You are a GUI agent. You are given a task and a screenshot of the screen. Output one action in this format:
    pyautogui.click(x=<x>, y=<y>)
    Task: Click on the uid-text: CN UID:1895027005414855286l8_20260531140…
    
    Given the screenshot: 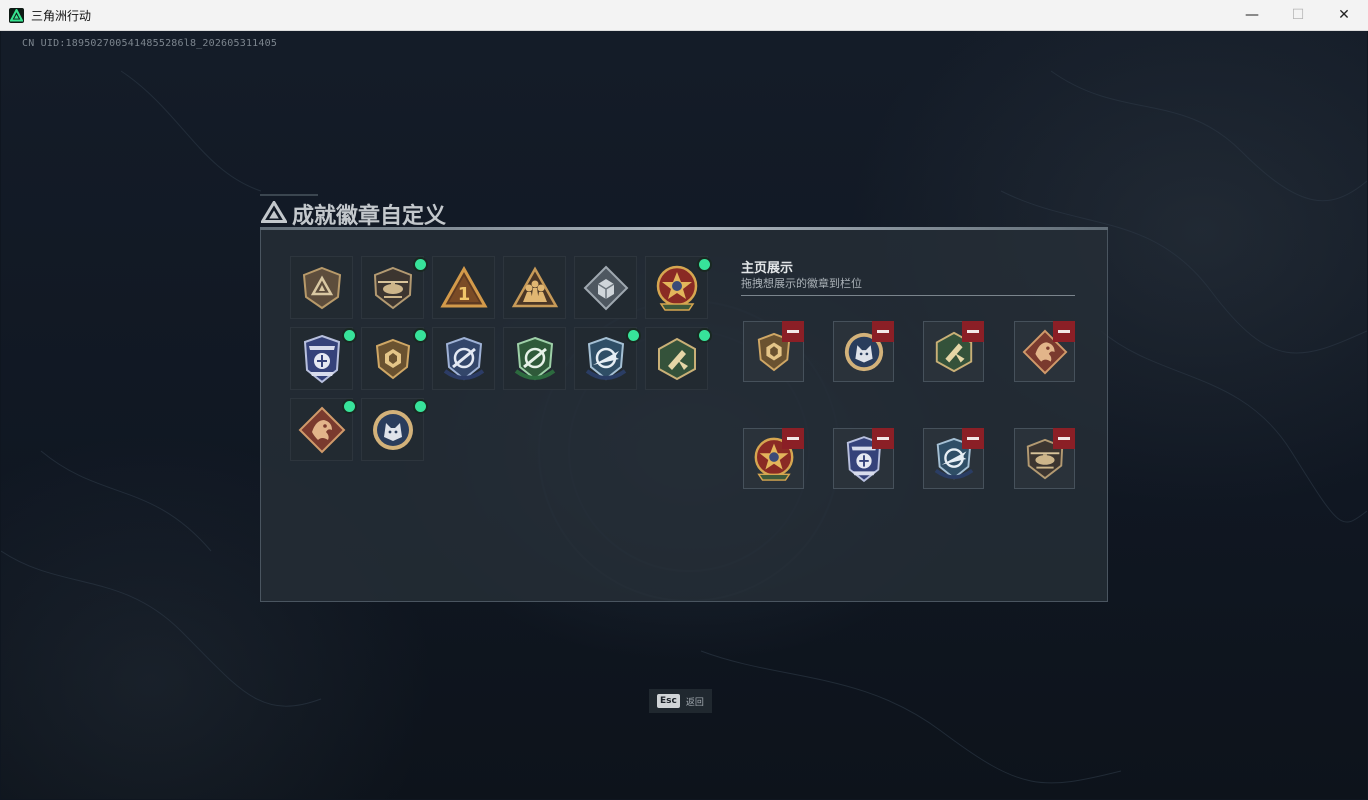 What is the action you would take?
    pyautogui.click(x=150, y=43)
    